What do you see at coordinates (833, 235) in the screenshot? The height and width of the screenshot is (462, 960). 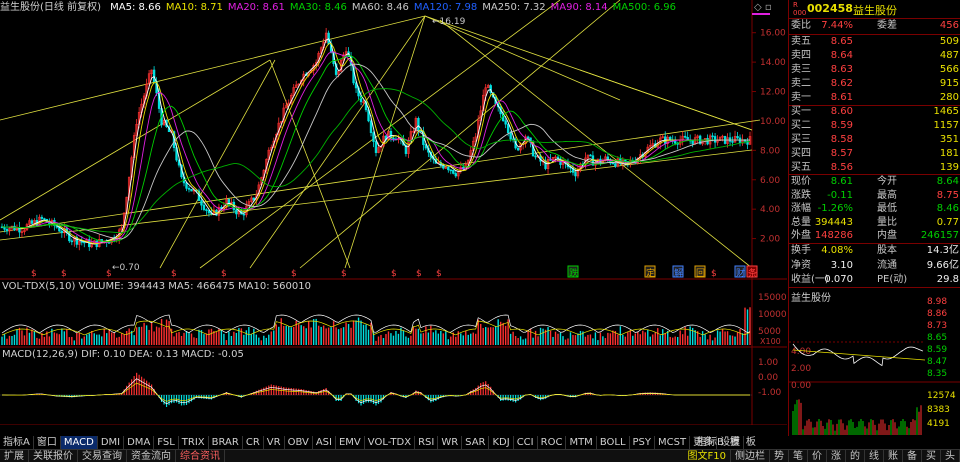 I see `row-value: 148286` at bounding box center [833, 235].